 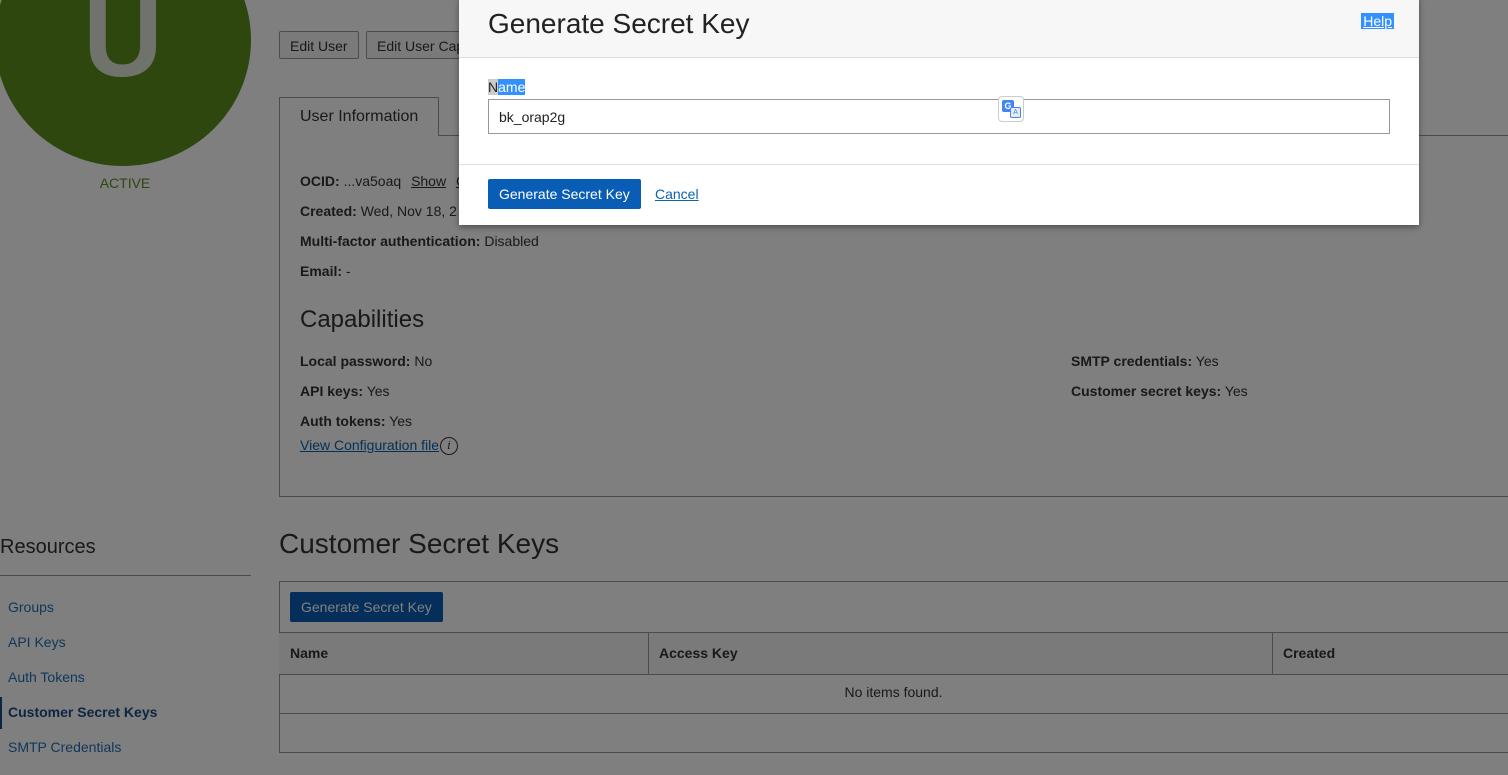 I want to click on dialog-header: Generate Secret Key Help, so click(x=939, y=29).